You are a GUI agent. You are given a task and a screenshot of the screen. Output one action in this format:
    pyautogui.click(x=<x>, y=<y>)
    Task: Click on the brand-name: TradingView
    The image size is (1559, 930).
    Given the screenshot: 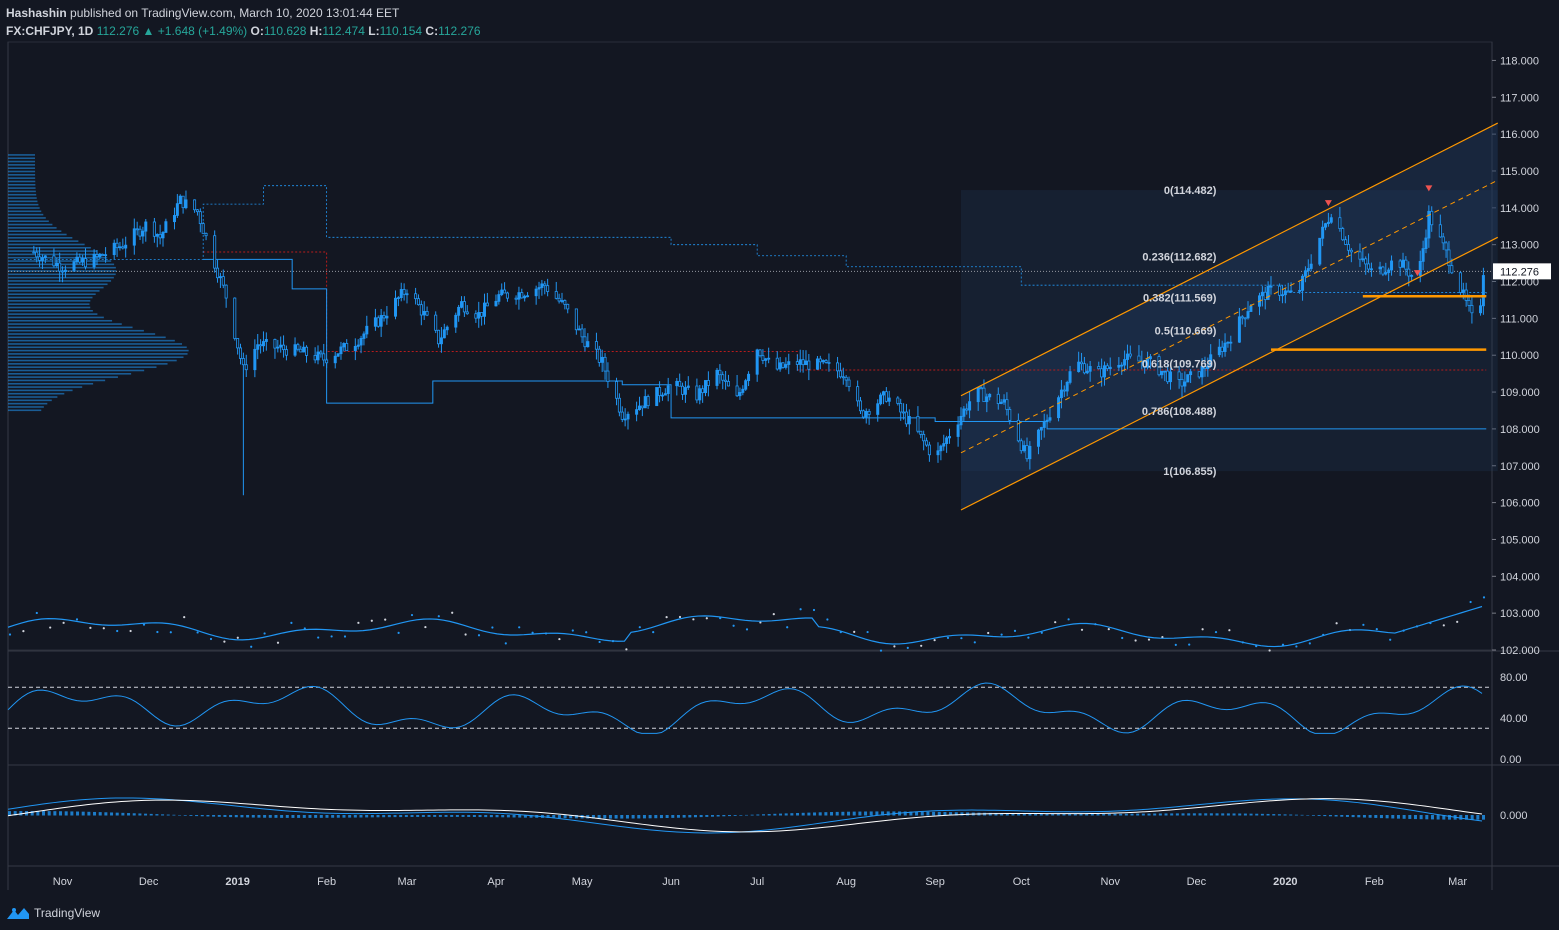 What is the action you would take?
    pyautogui.click(x=67, y=913)
    